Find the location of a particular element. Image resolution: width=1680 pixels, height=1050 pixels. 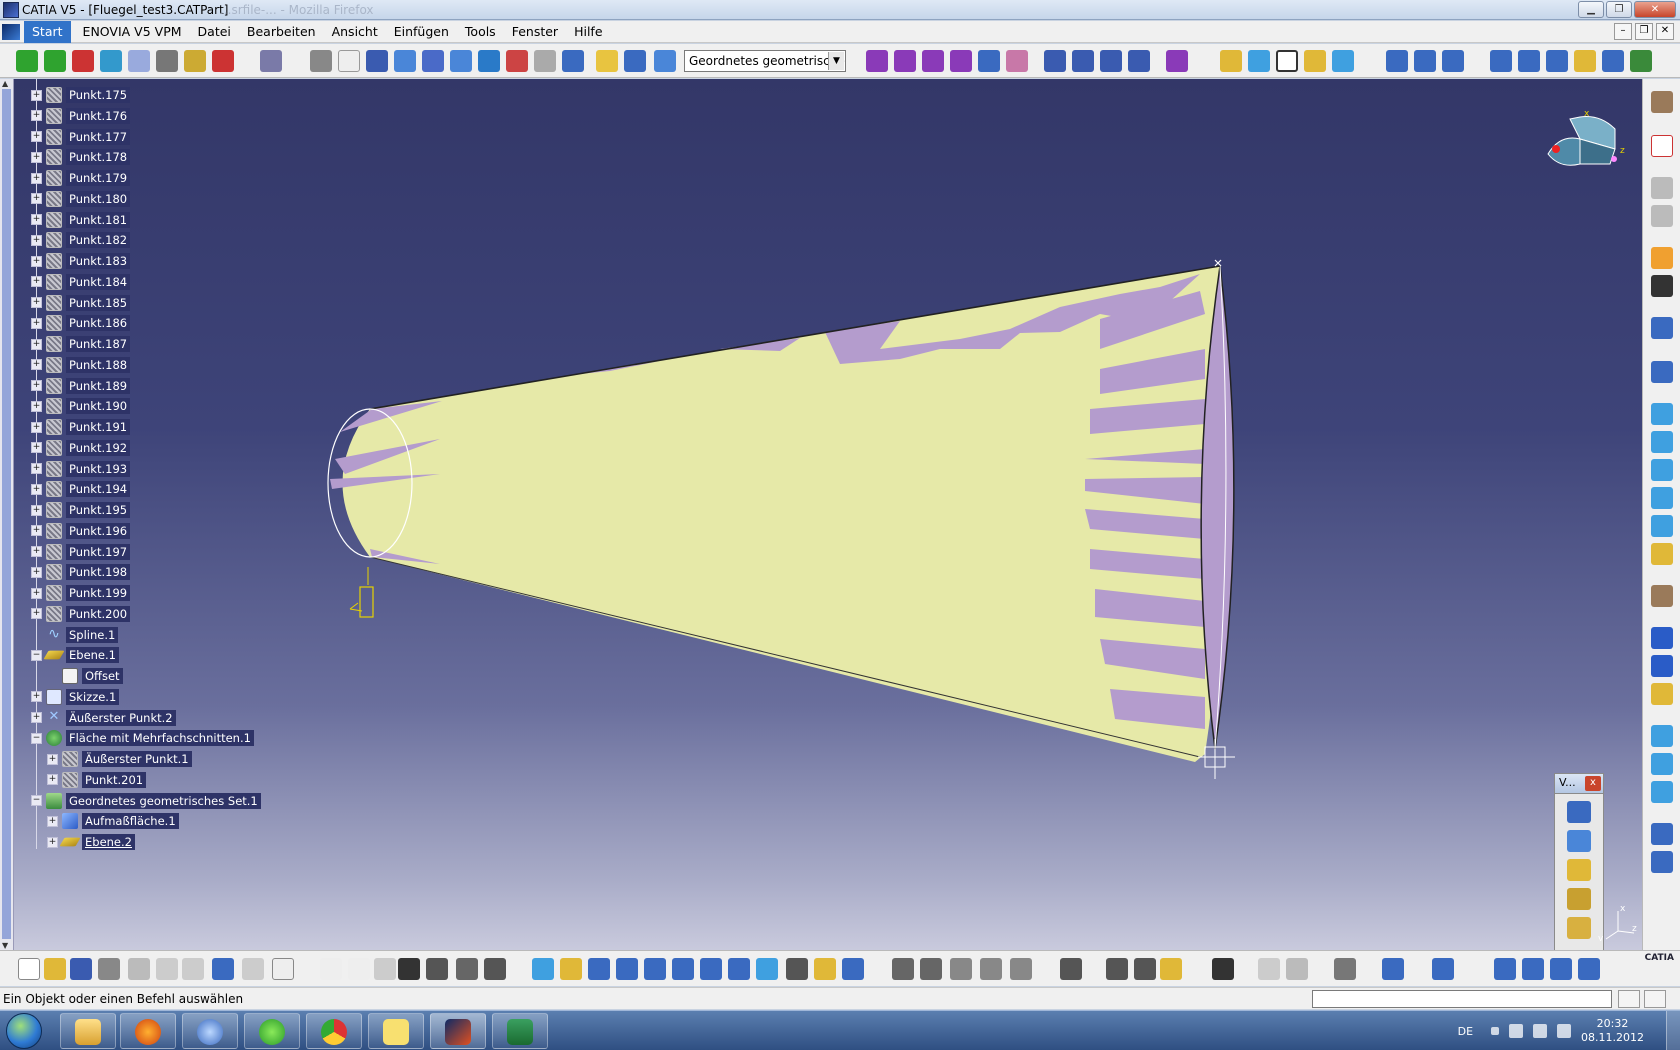

tree-item-point: + Punkt.195 is located at coordinates (81, 510).